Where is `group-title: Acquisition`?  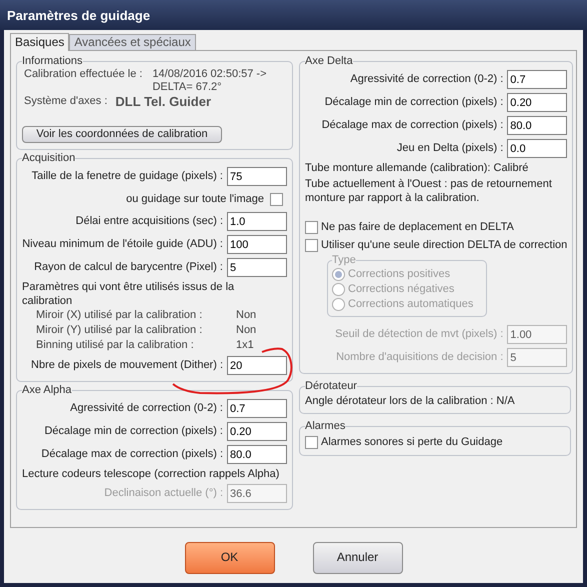
group-title: Acquisition is located at coordinates (49, 158).